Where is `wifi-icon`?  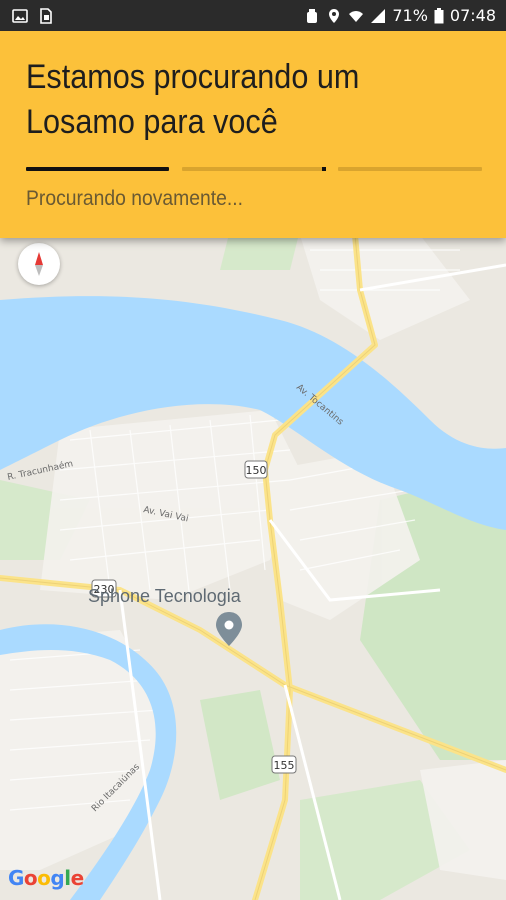
wifi-icon is located at coordinates (356, 16).